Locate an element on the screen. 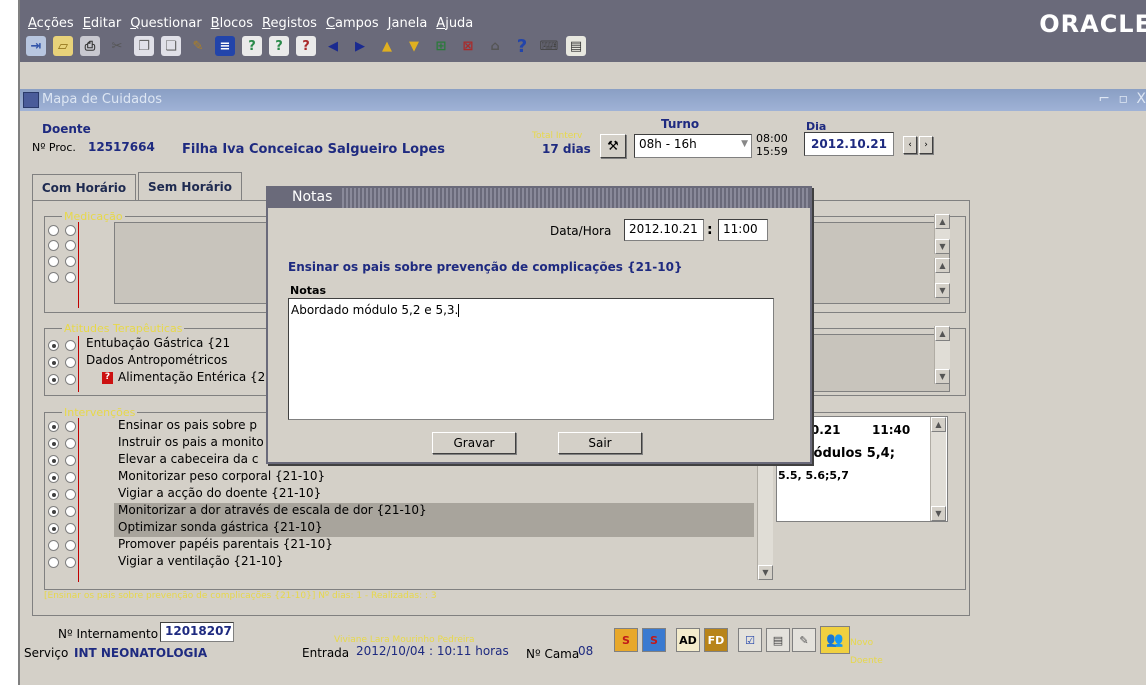 Image resolution: width=1146 pixels, height=685 pixels. insert-record-icon: ⊞ is located at coordinates (441, 46).